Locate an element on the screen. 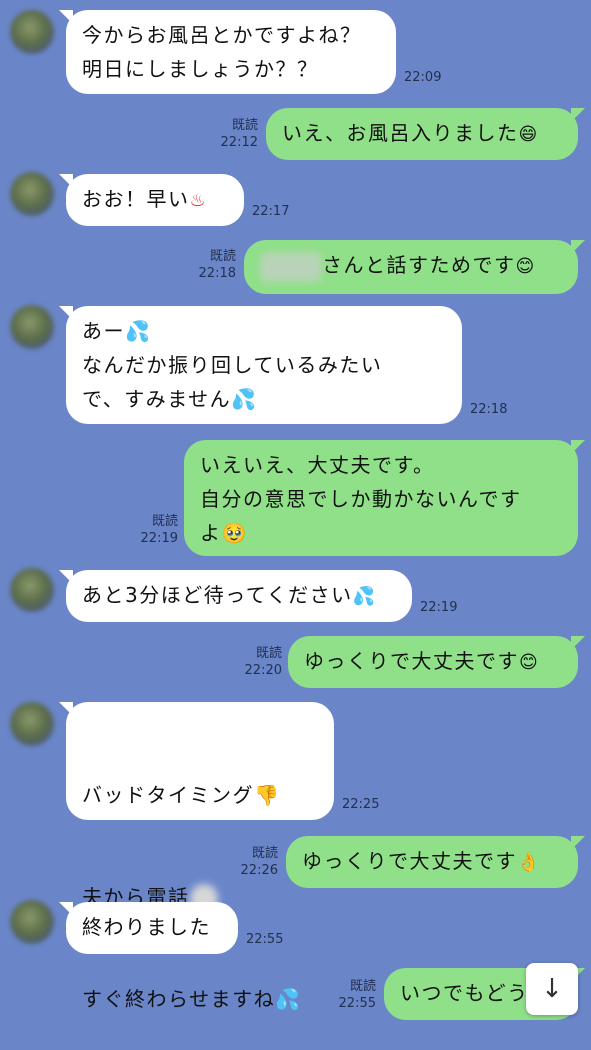 The width and height of the screenshot is (591, 1050). message-bubble-incoming: 今からお風呂とかですよね？ 明日にしましょうか？？ is located at coordinates (227, 52).